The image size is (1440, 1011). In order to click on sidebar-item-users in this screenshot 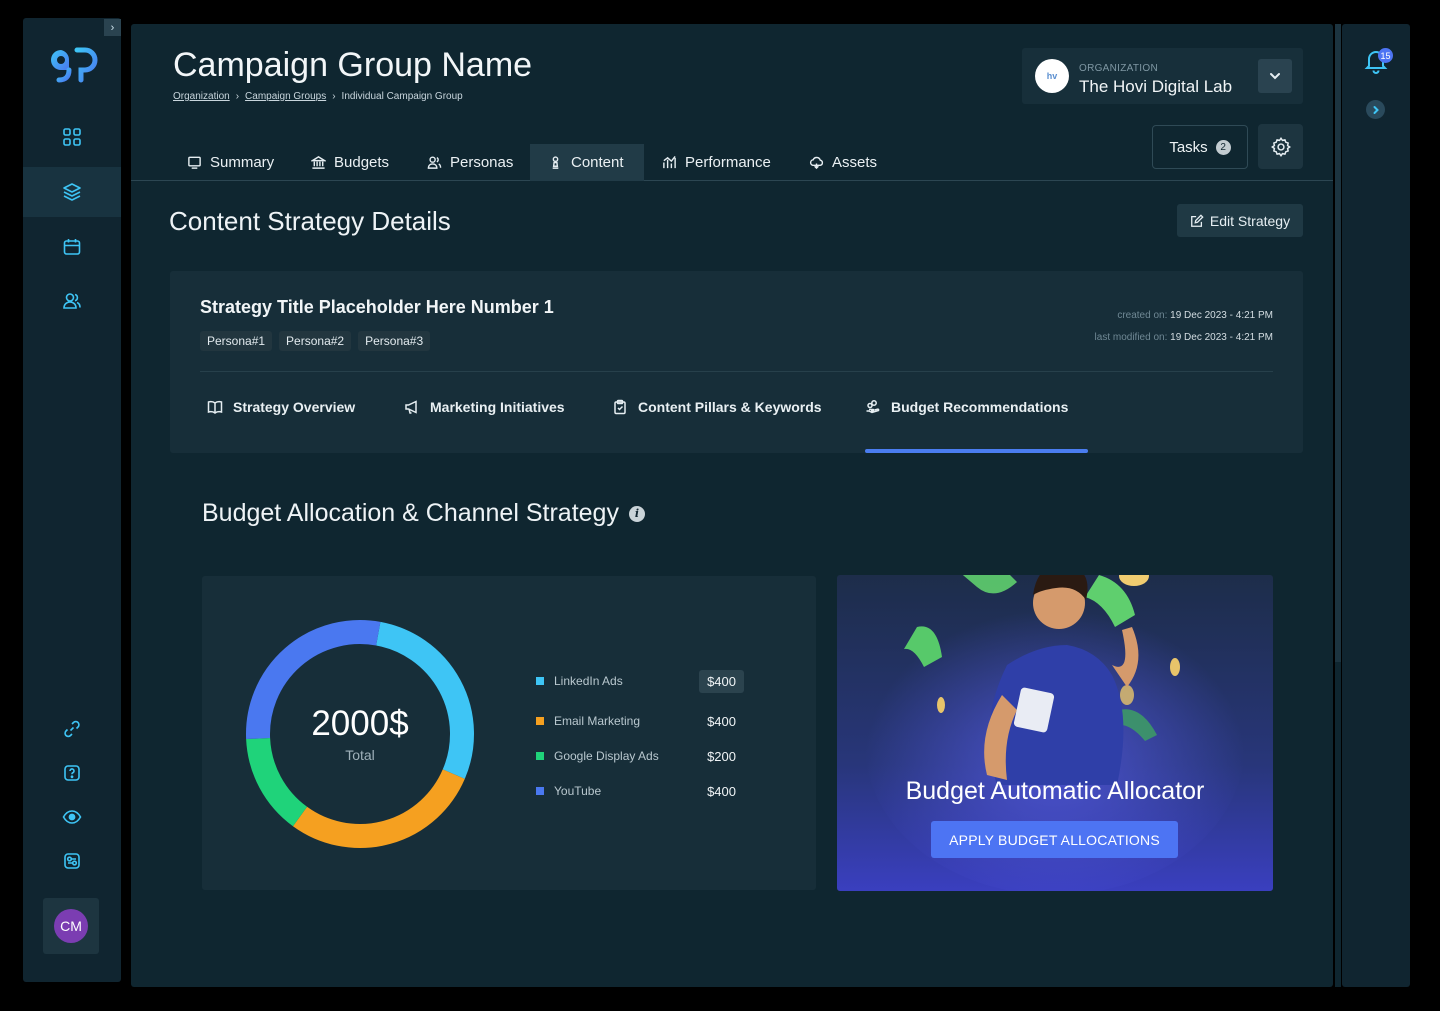, I will do `click(72, 301)`.